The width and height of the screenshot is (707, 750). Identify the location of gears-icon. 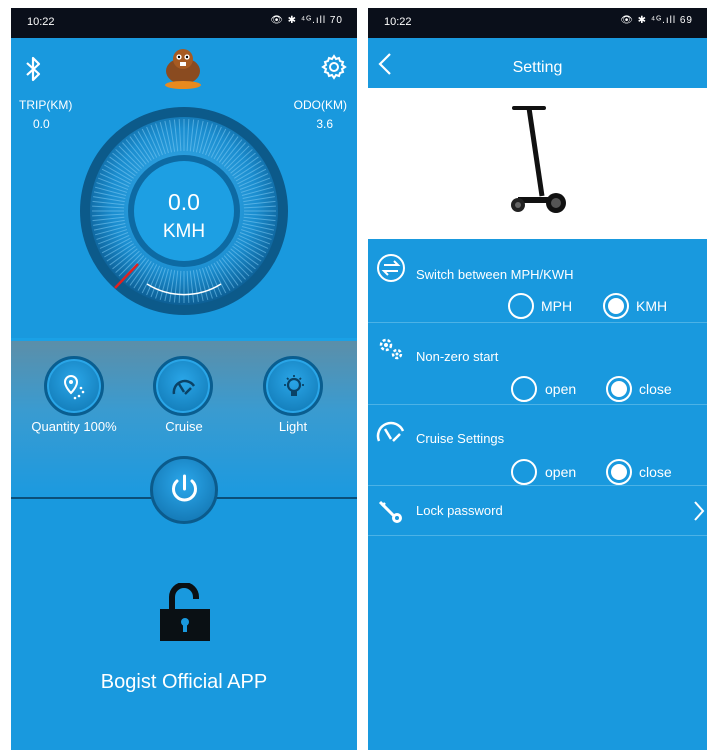
(391, 349).